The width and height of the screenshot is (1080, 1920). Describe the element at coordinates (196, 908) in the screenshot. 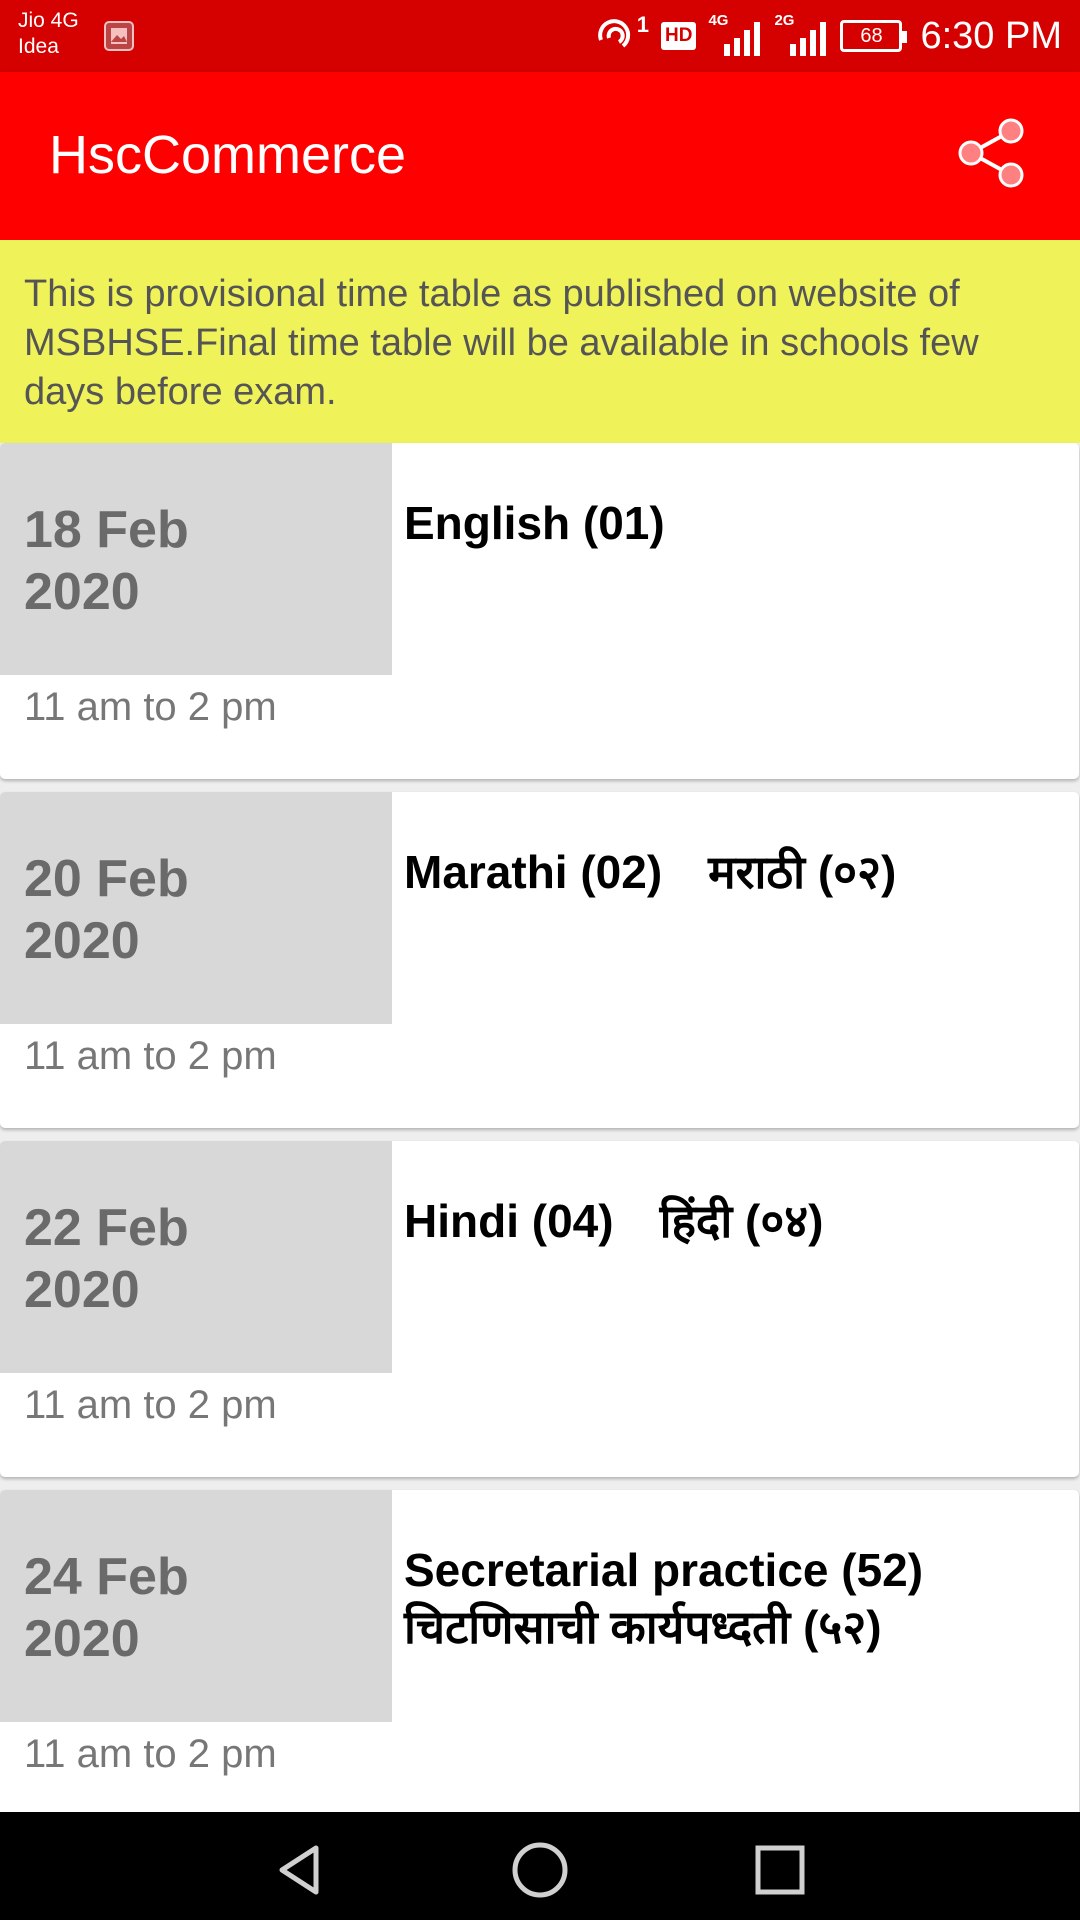

I see `exam-date: 20 Feb 2020` at that location.